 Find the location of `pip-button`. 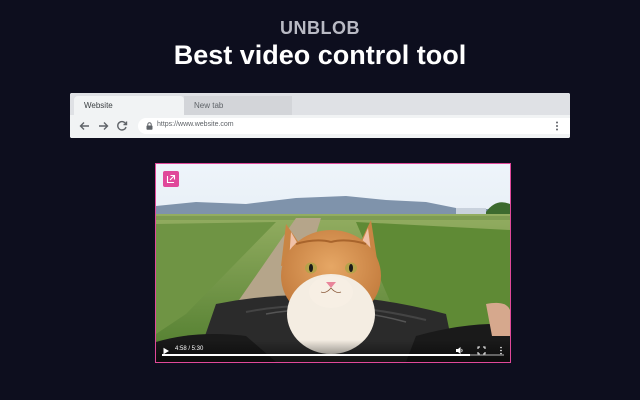

pip-button is located at coordinates (171, 179).